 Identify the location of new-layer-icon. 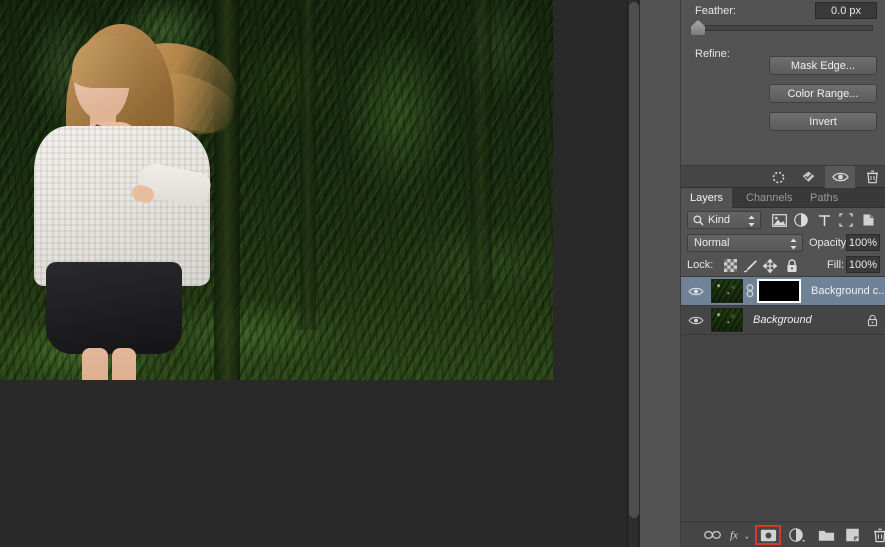
(852, 535).